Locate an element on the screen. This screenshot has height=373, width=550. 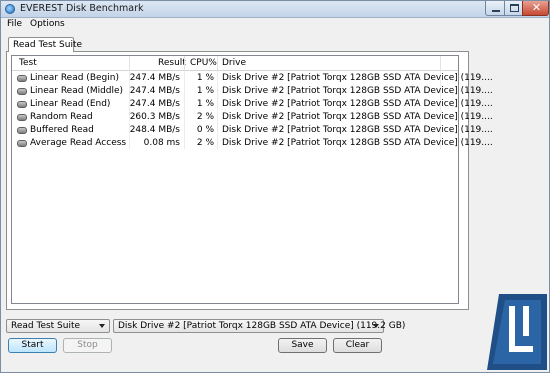
save-button: Save is located at coordinates (302, 345).